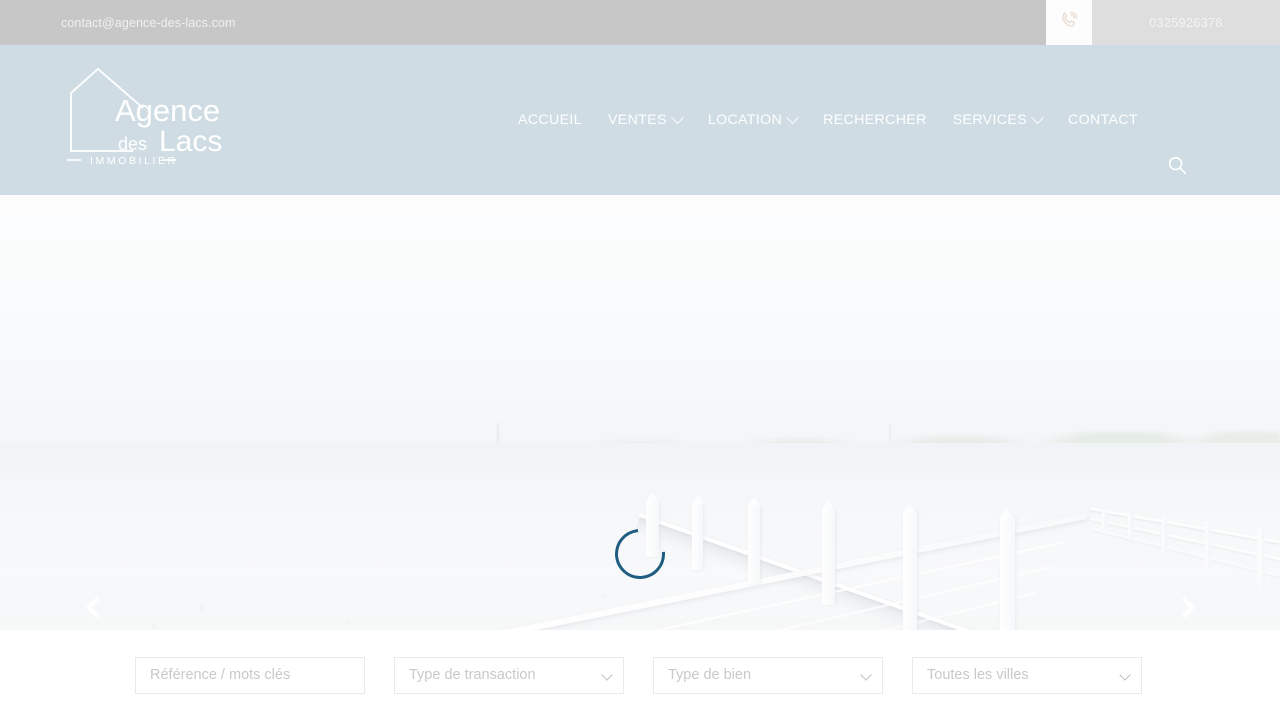 This screenshot has width=1280, height=720. I want to click on contact-email: contact@agence-des-lacs.com, so click(148, 23).